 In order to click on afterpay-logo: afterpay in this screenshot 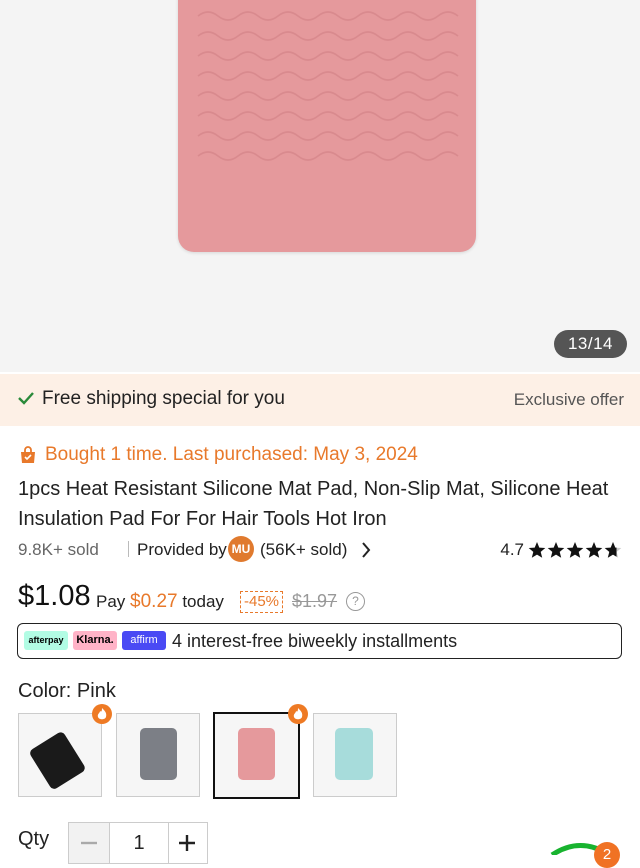, I will do `click(46, 640)`.